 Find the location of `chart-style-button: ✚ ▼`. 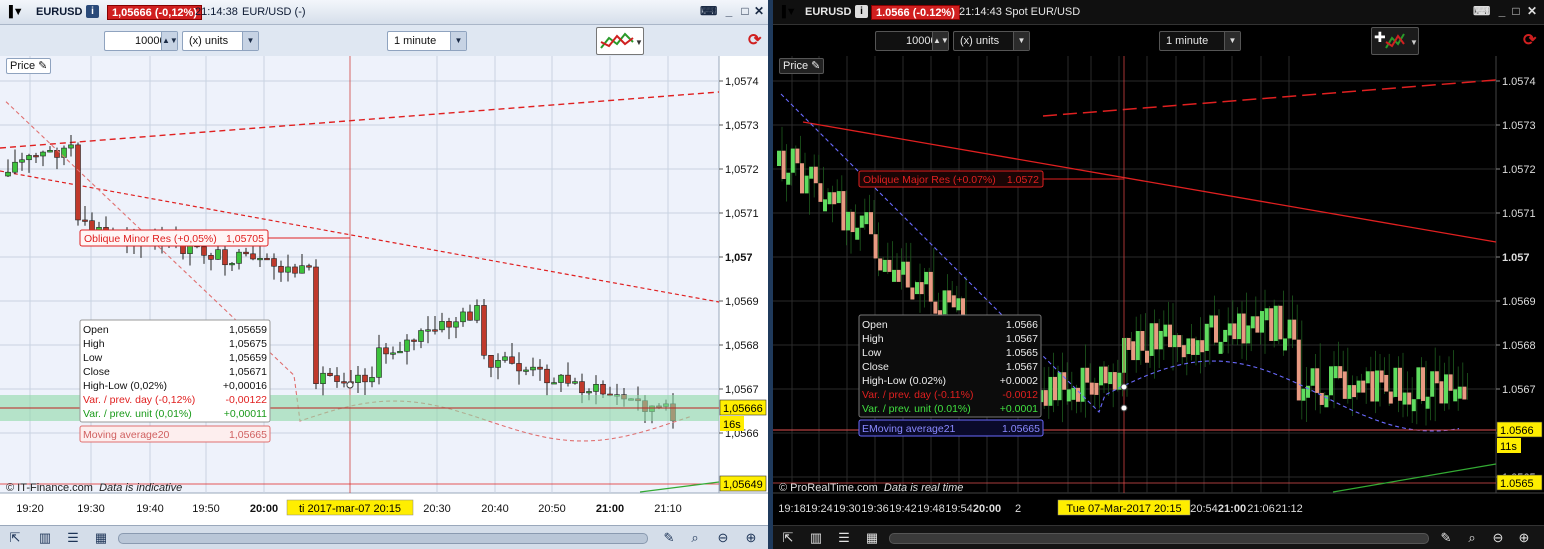

chart-style-button: ✚ ▼ is located at coordinates (1395, 41).